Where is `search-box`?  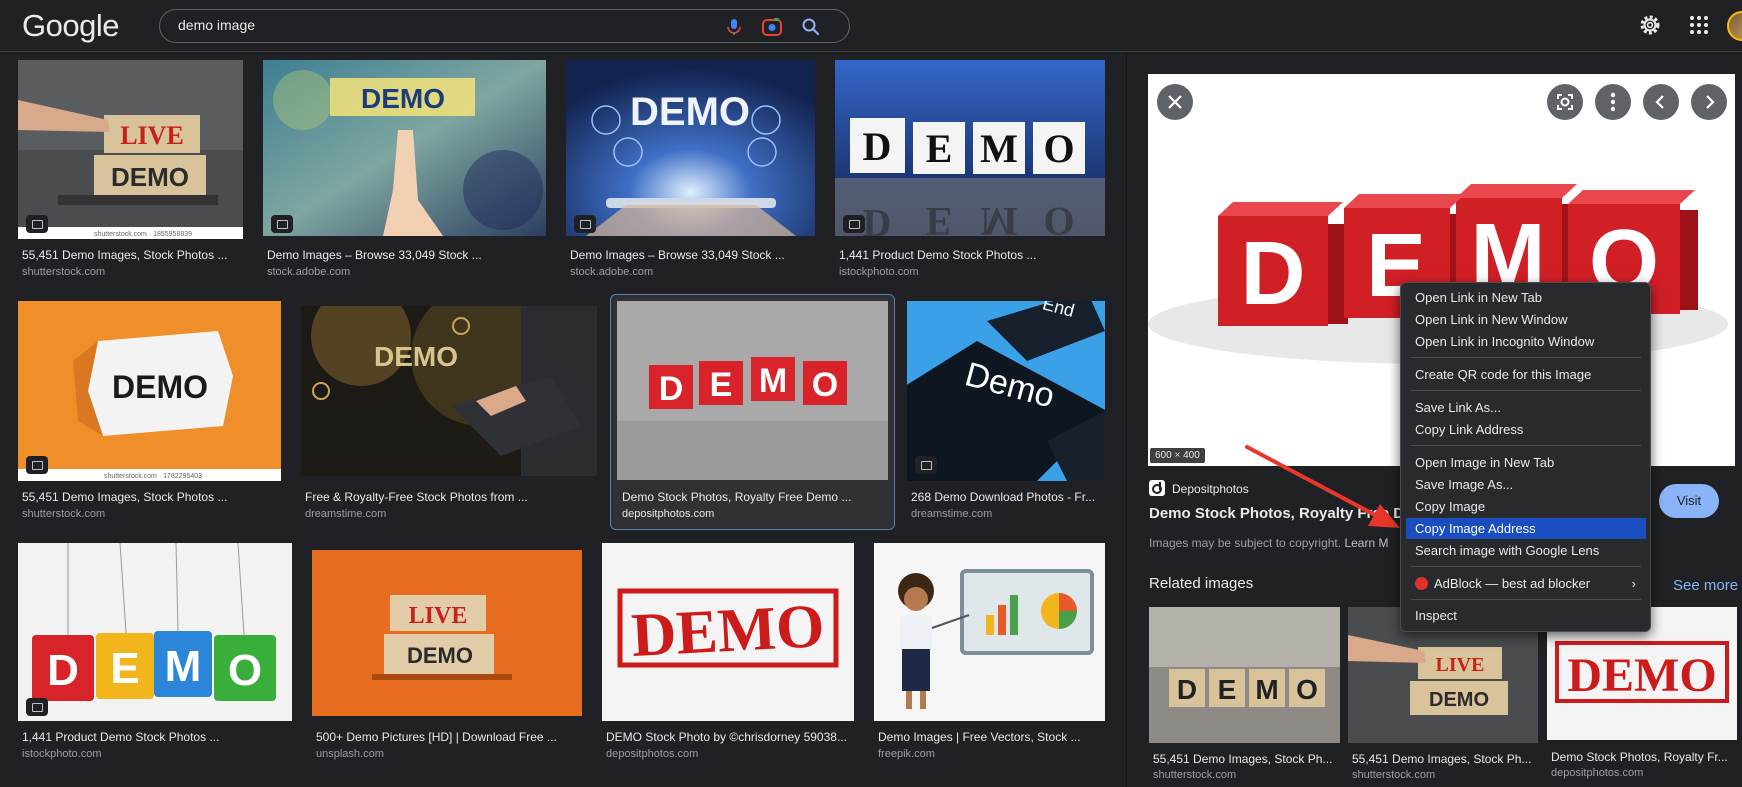 search-box is located at coordinates (504, 26).